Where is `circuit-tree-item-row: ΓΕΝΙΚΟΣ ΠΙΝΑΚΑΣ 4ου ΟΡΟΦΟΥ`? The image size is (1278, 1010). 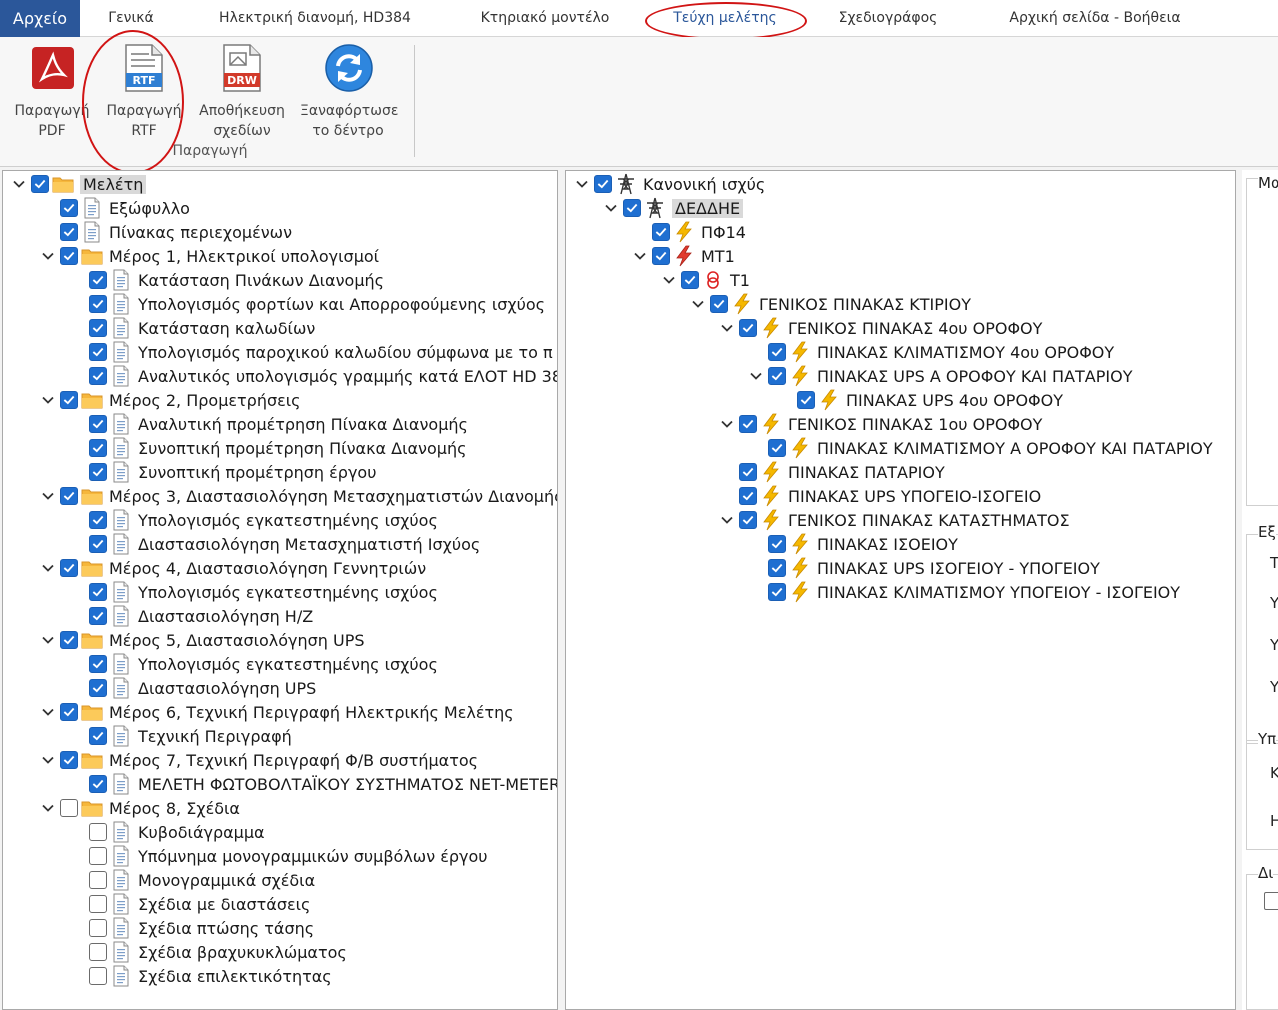 circuit-tree-item-row: ΓΕΝΙΚΟΣ ΠΙΝΑΚΑΣ 4ου ΟΡΟΦΟΥ is located at coordinates (878, 328).